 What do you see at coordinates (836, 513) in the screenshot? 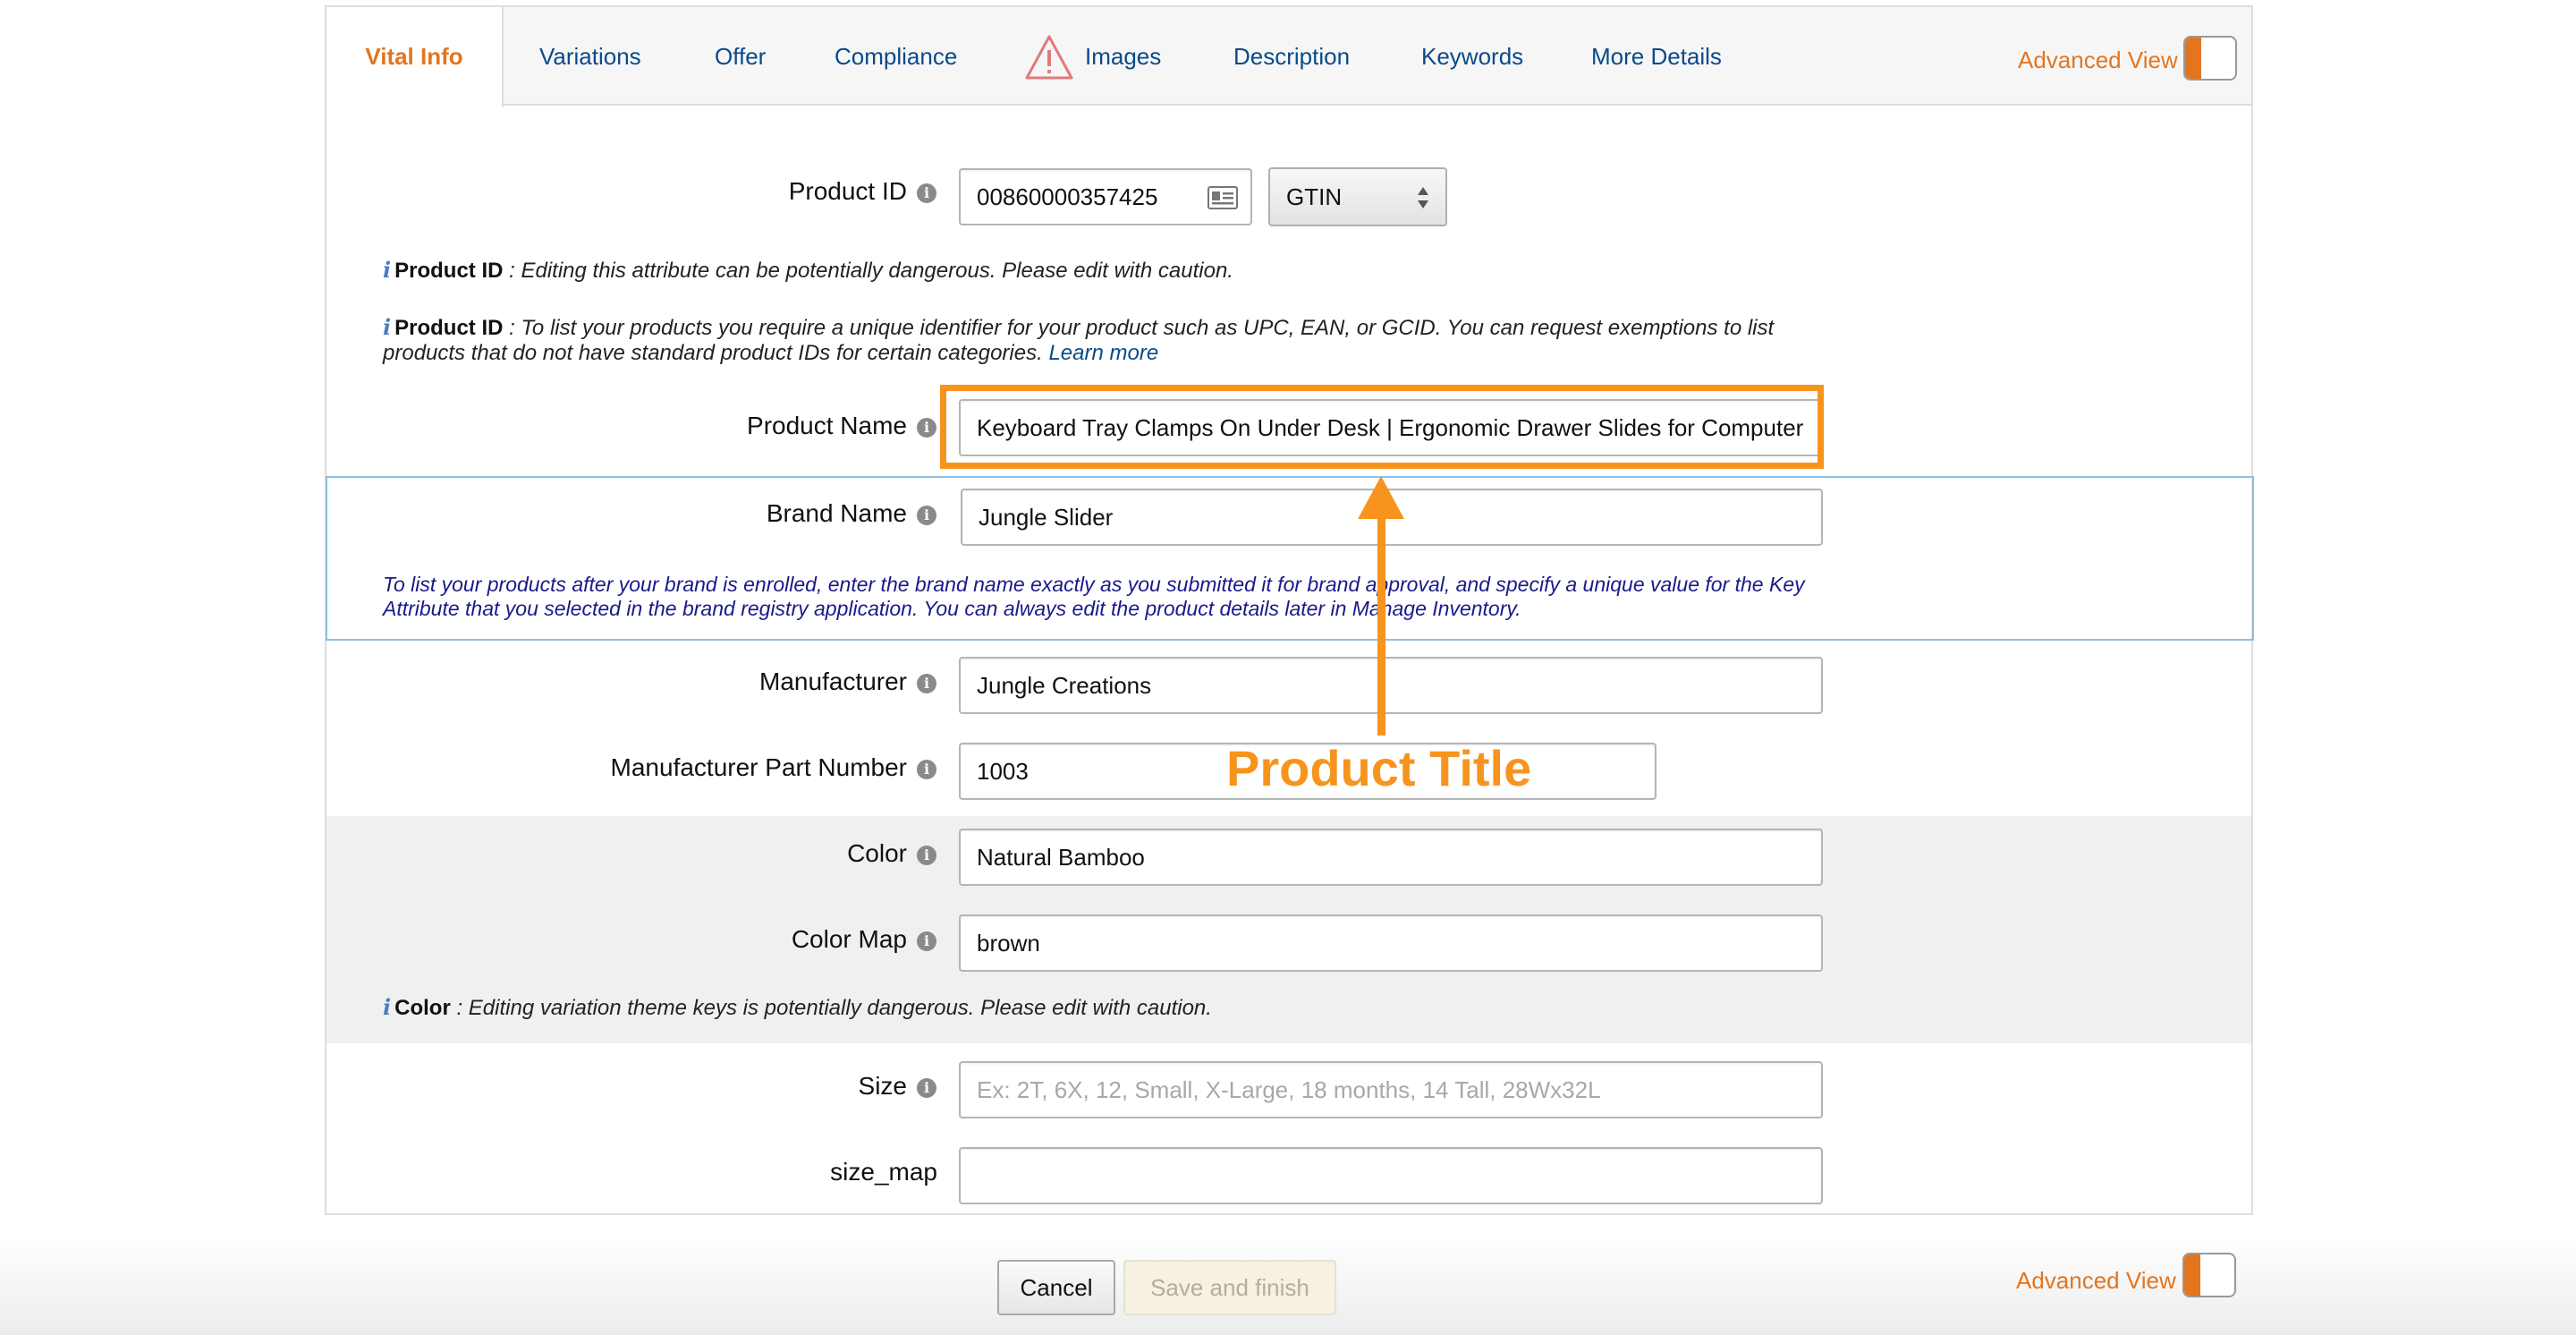
I see `brand-name-label: Brand Name` at bounding box center [836, 513].